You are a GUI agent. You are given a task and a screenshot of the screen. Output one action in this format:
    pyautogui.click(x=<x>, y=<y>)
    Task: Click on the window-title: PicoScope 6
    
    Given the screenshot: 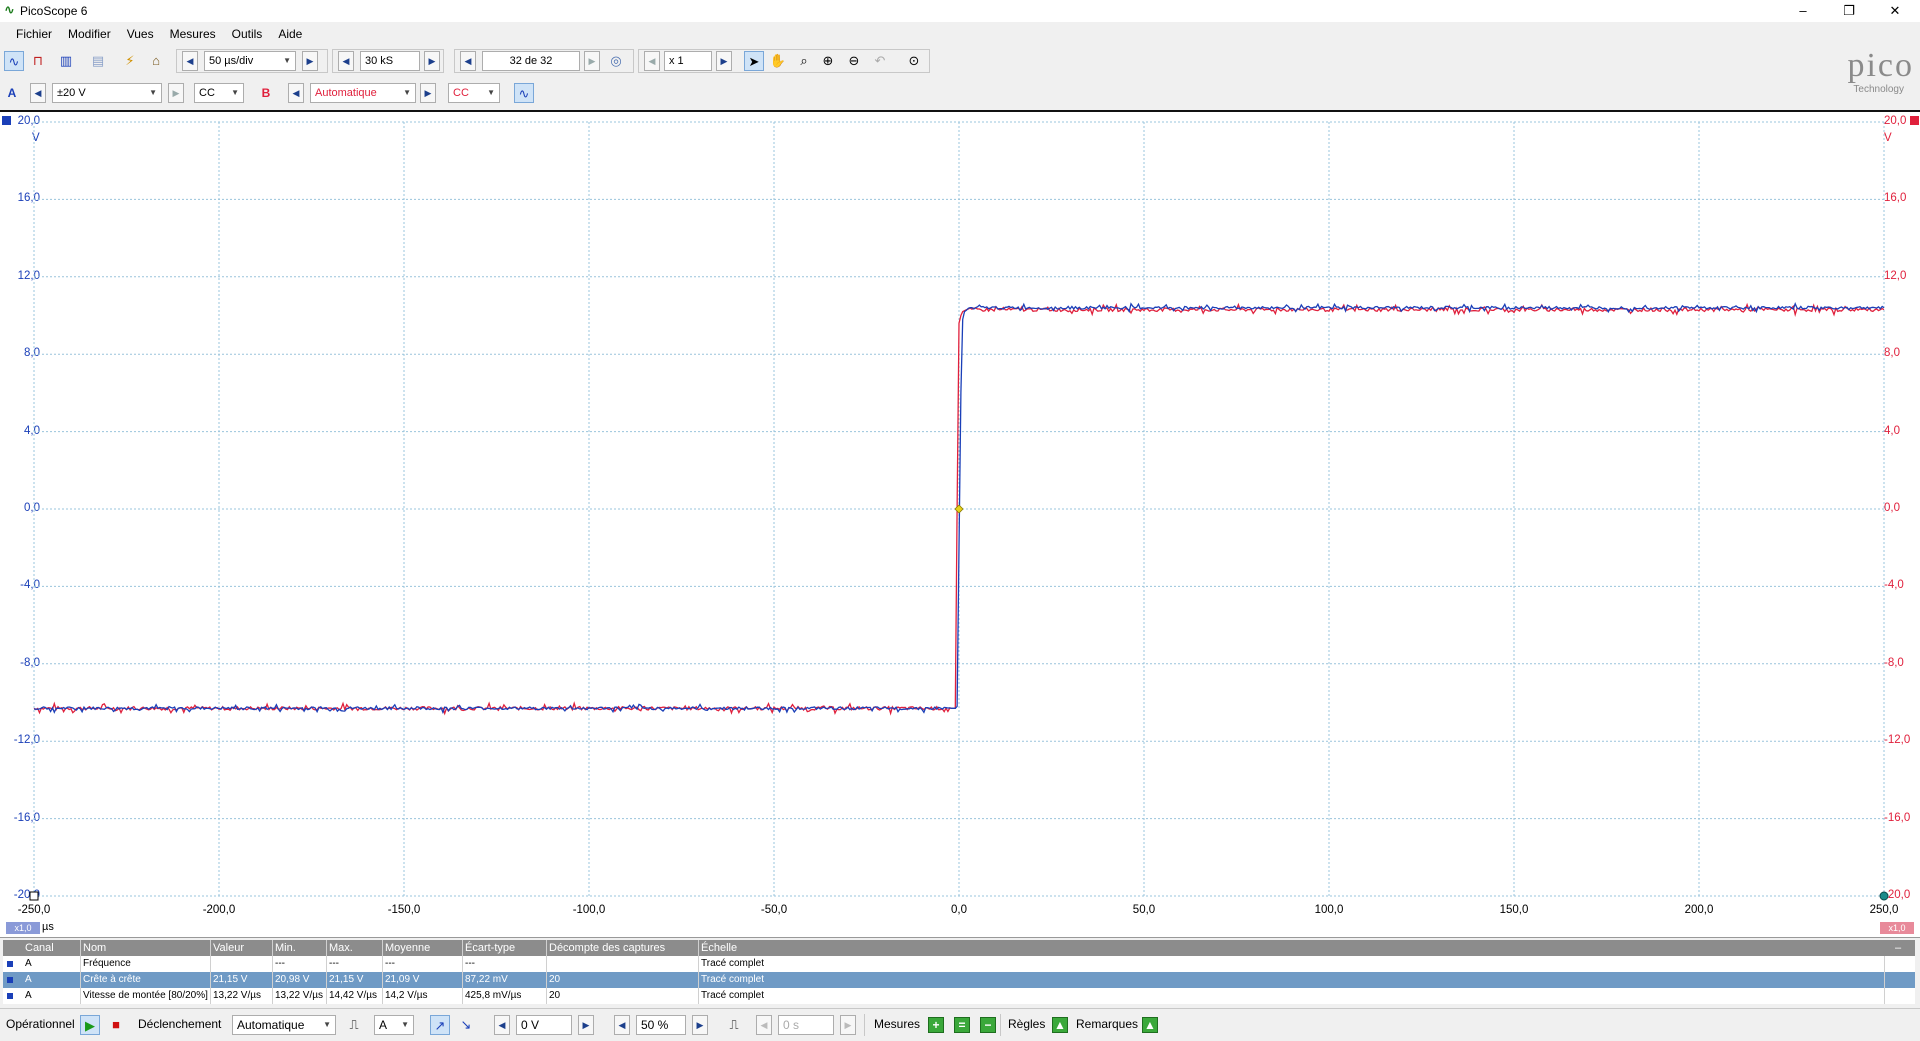 What is the action you would take?
    pyautogui.click(x=54, y=11)
    